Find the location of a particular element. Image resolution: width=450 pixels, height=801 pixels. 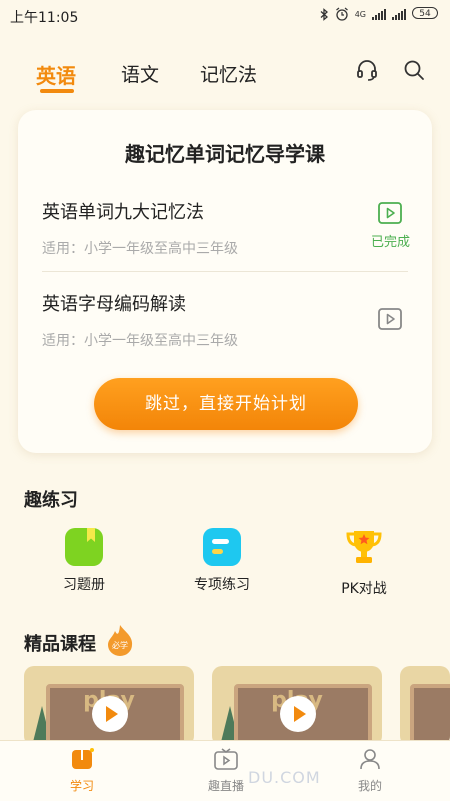

list-icon is located at coordinates (222, 547).